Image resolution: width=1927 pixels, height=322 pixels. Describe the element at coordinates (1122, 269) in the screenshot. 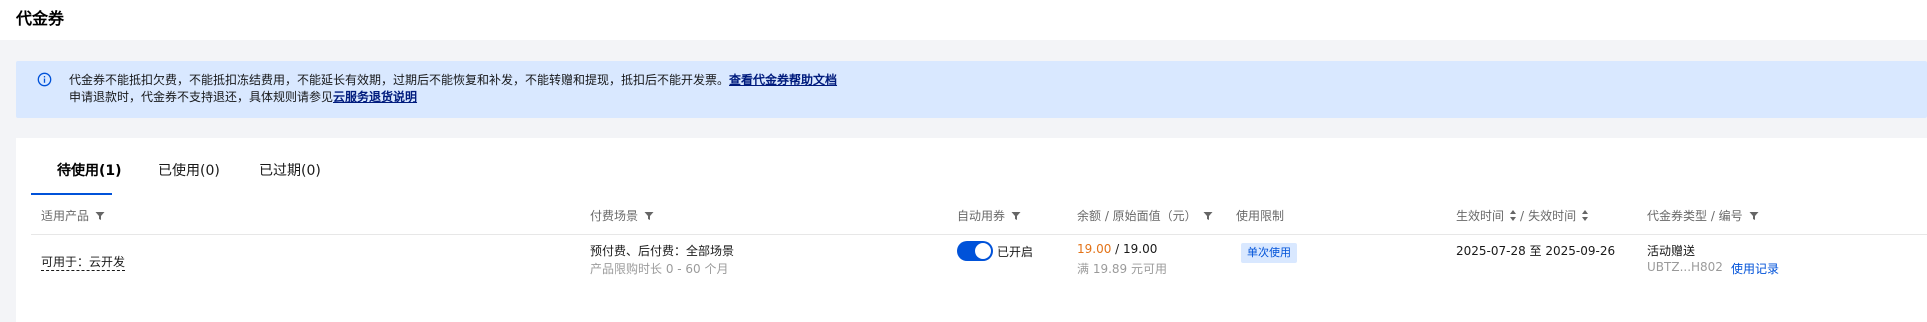

I see `row-threshold: 满 19.89 元可用` at that location.